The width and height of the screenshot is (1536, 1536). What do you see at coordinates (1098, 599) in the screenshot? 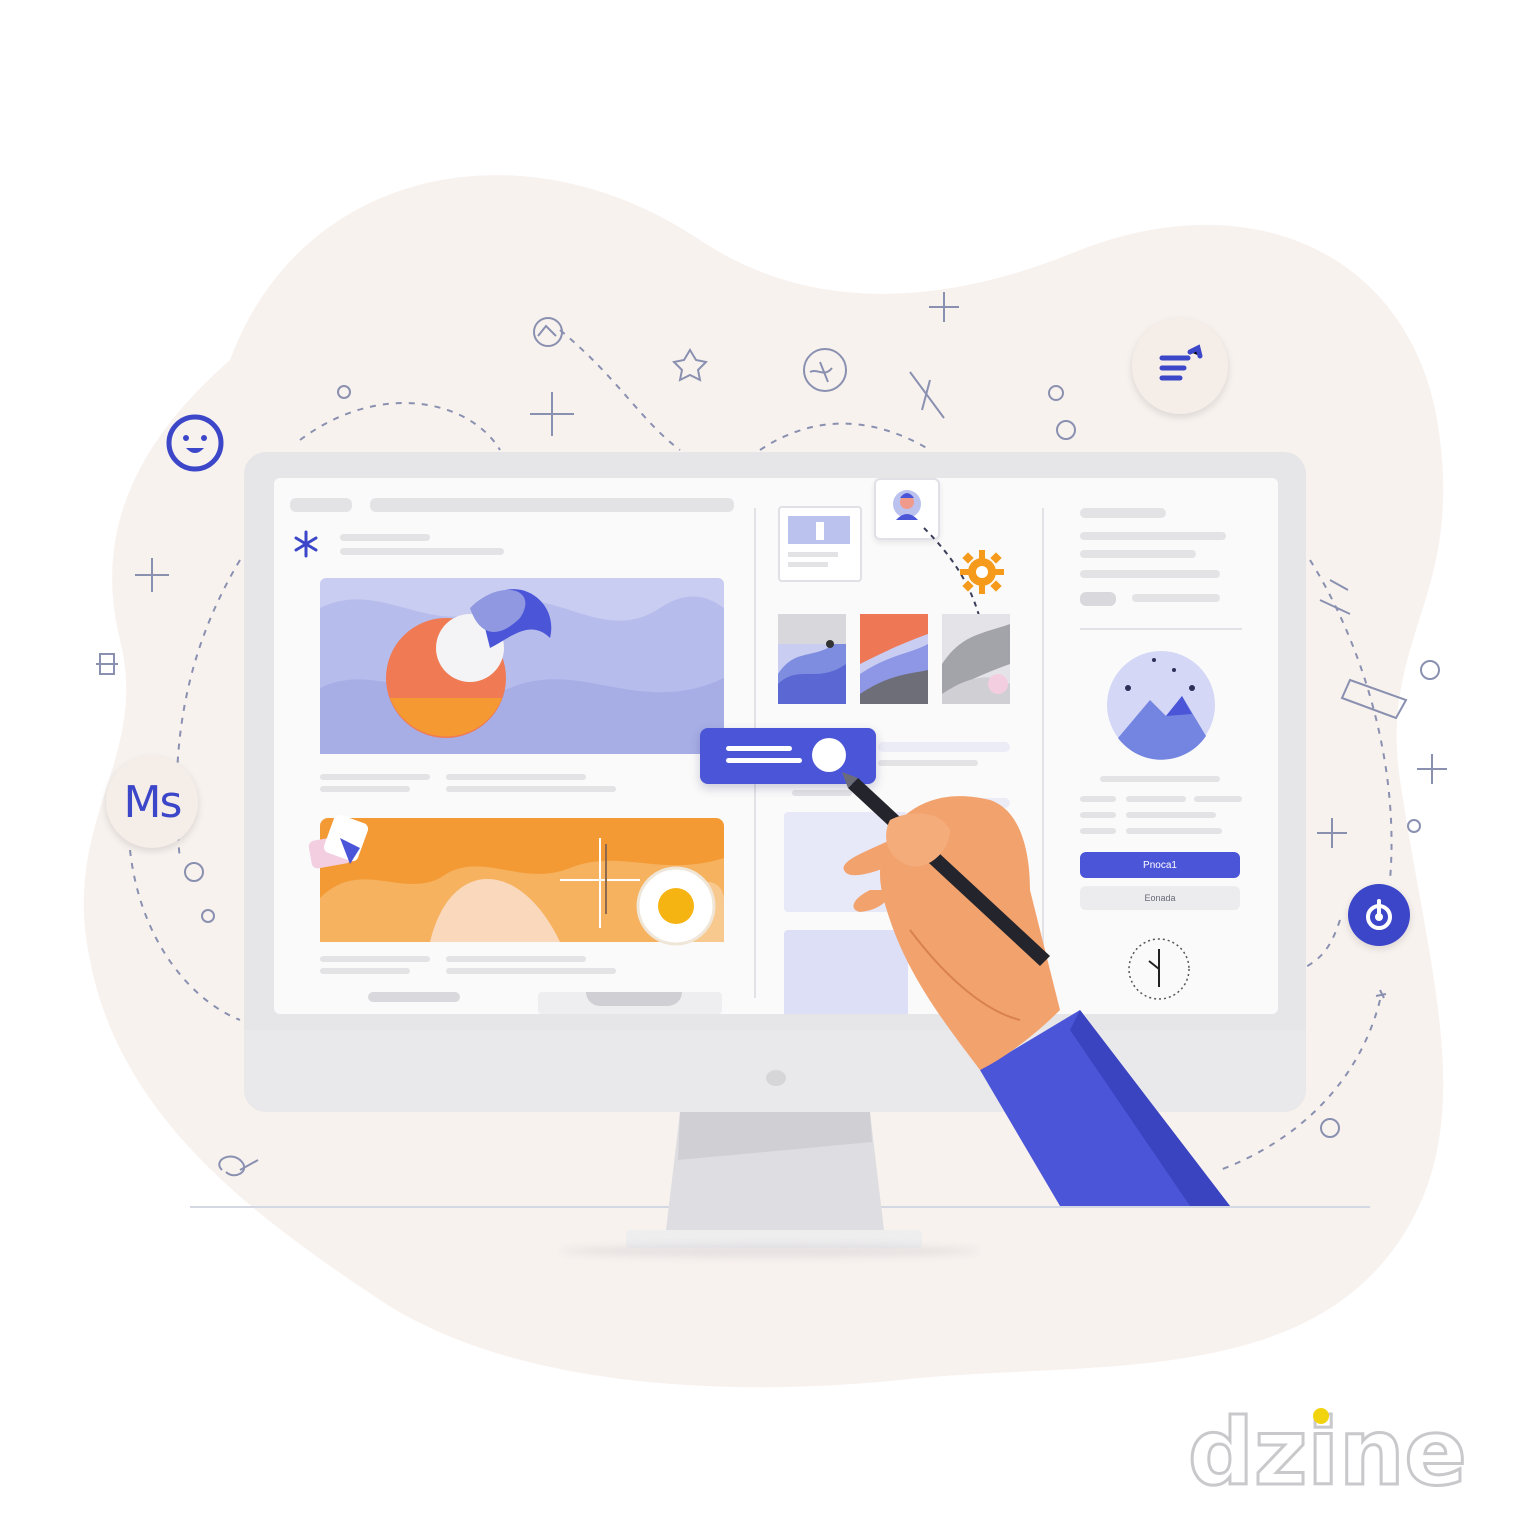
I see `right-chip` at bounding box center [1098, 599].